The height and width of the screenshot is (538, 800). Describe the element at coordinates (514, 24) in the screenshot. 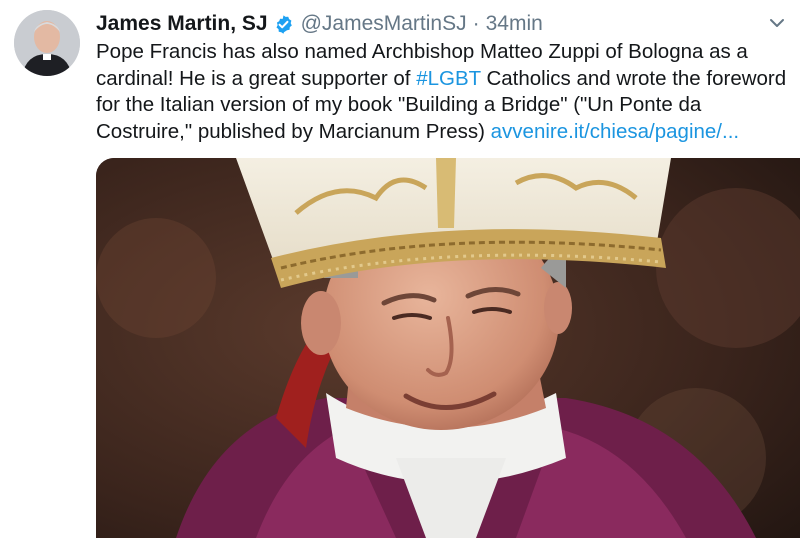

I see `tweet-timestamp: 34min` at that location.